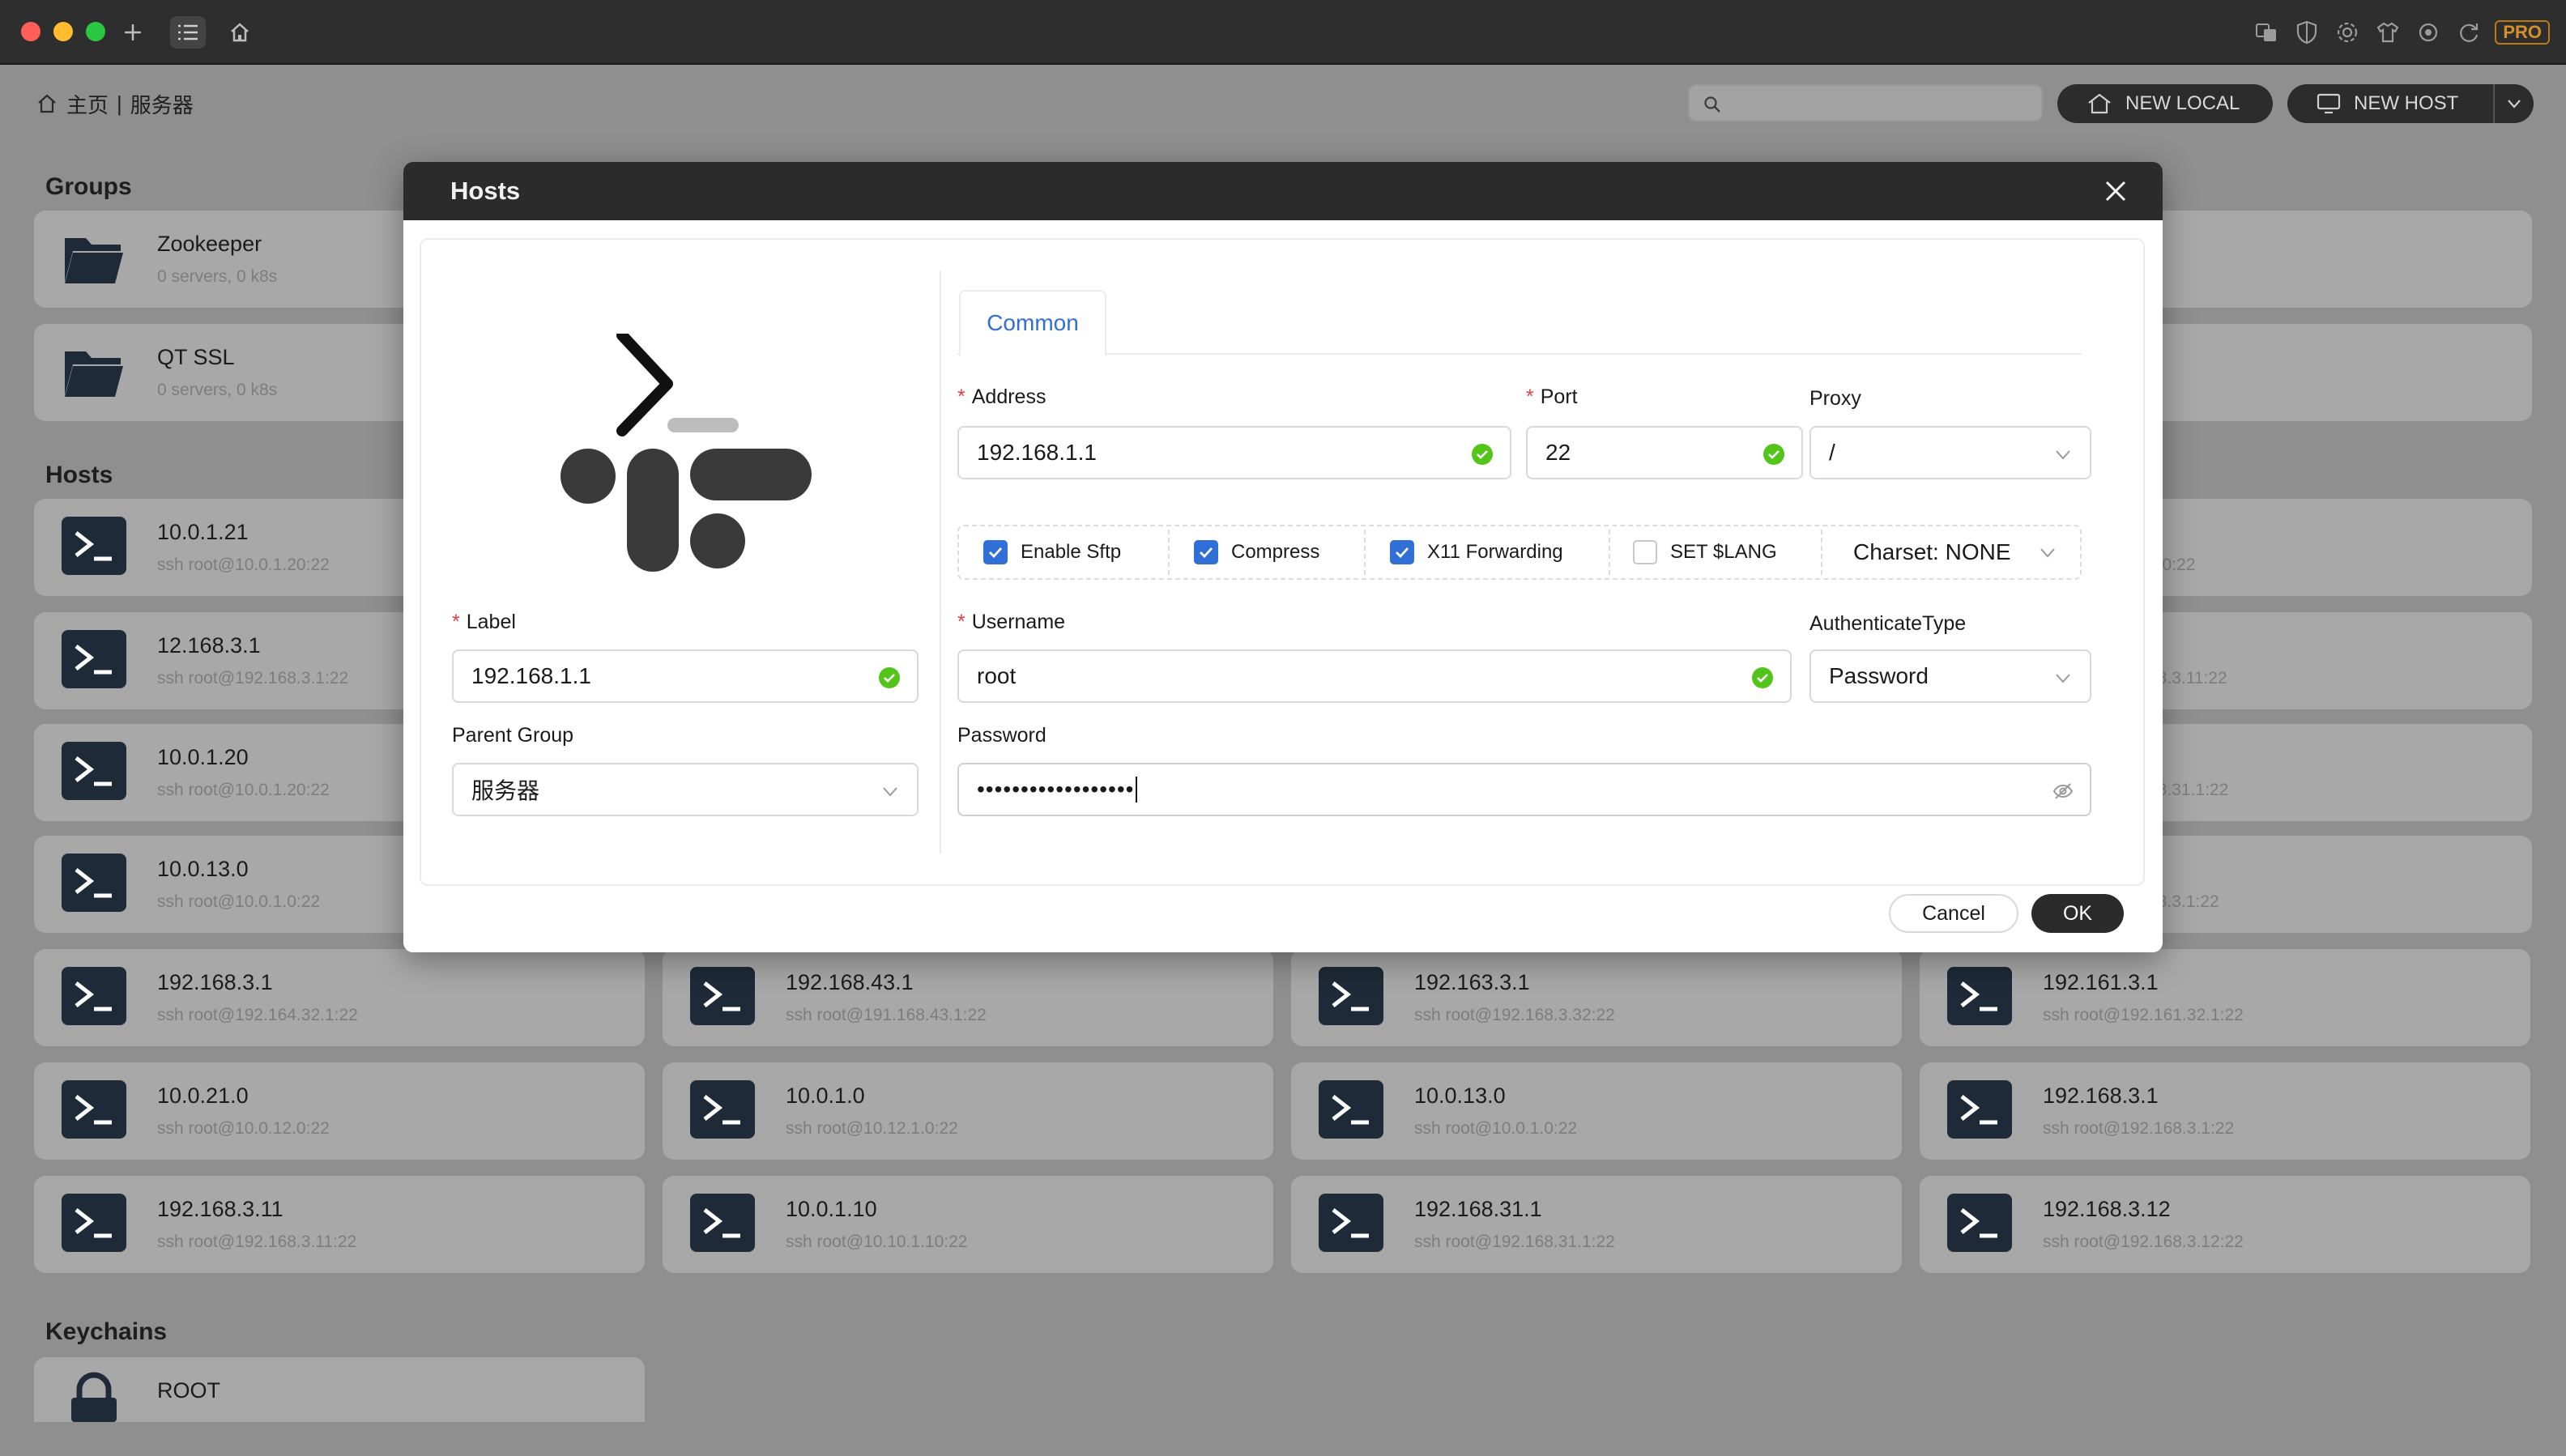  Describe the element at coordinates (2101, 982) in the screenshot. I see `host-name: 192.161.3.1` at that location.